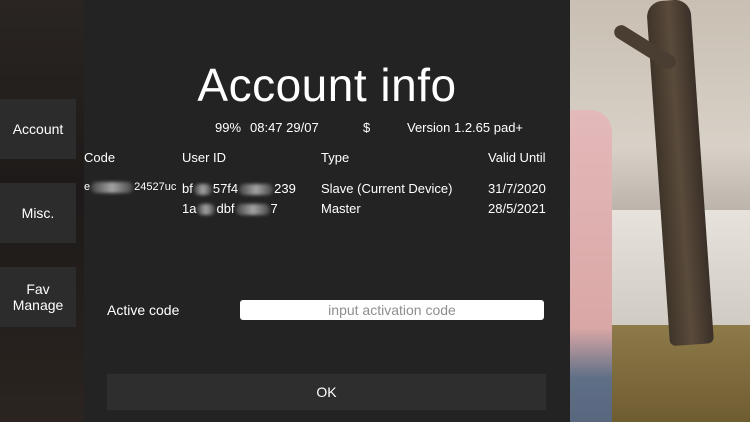 Image resolution: width=750 pixels, height=422 pixels. I want to click on sidebar-item-account: Account, so click(38, 129).